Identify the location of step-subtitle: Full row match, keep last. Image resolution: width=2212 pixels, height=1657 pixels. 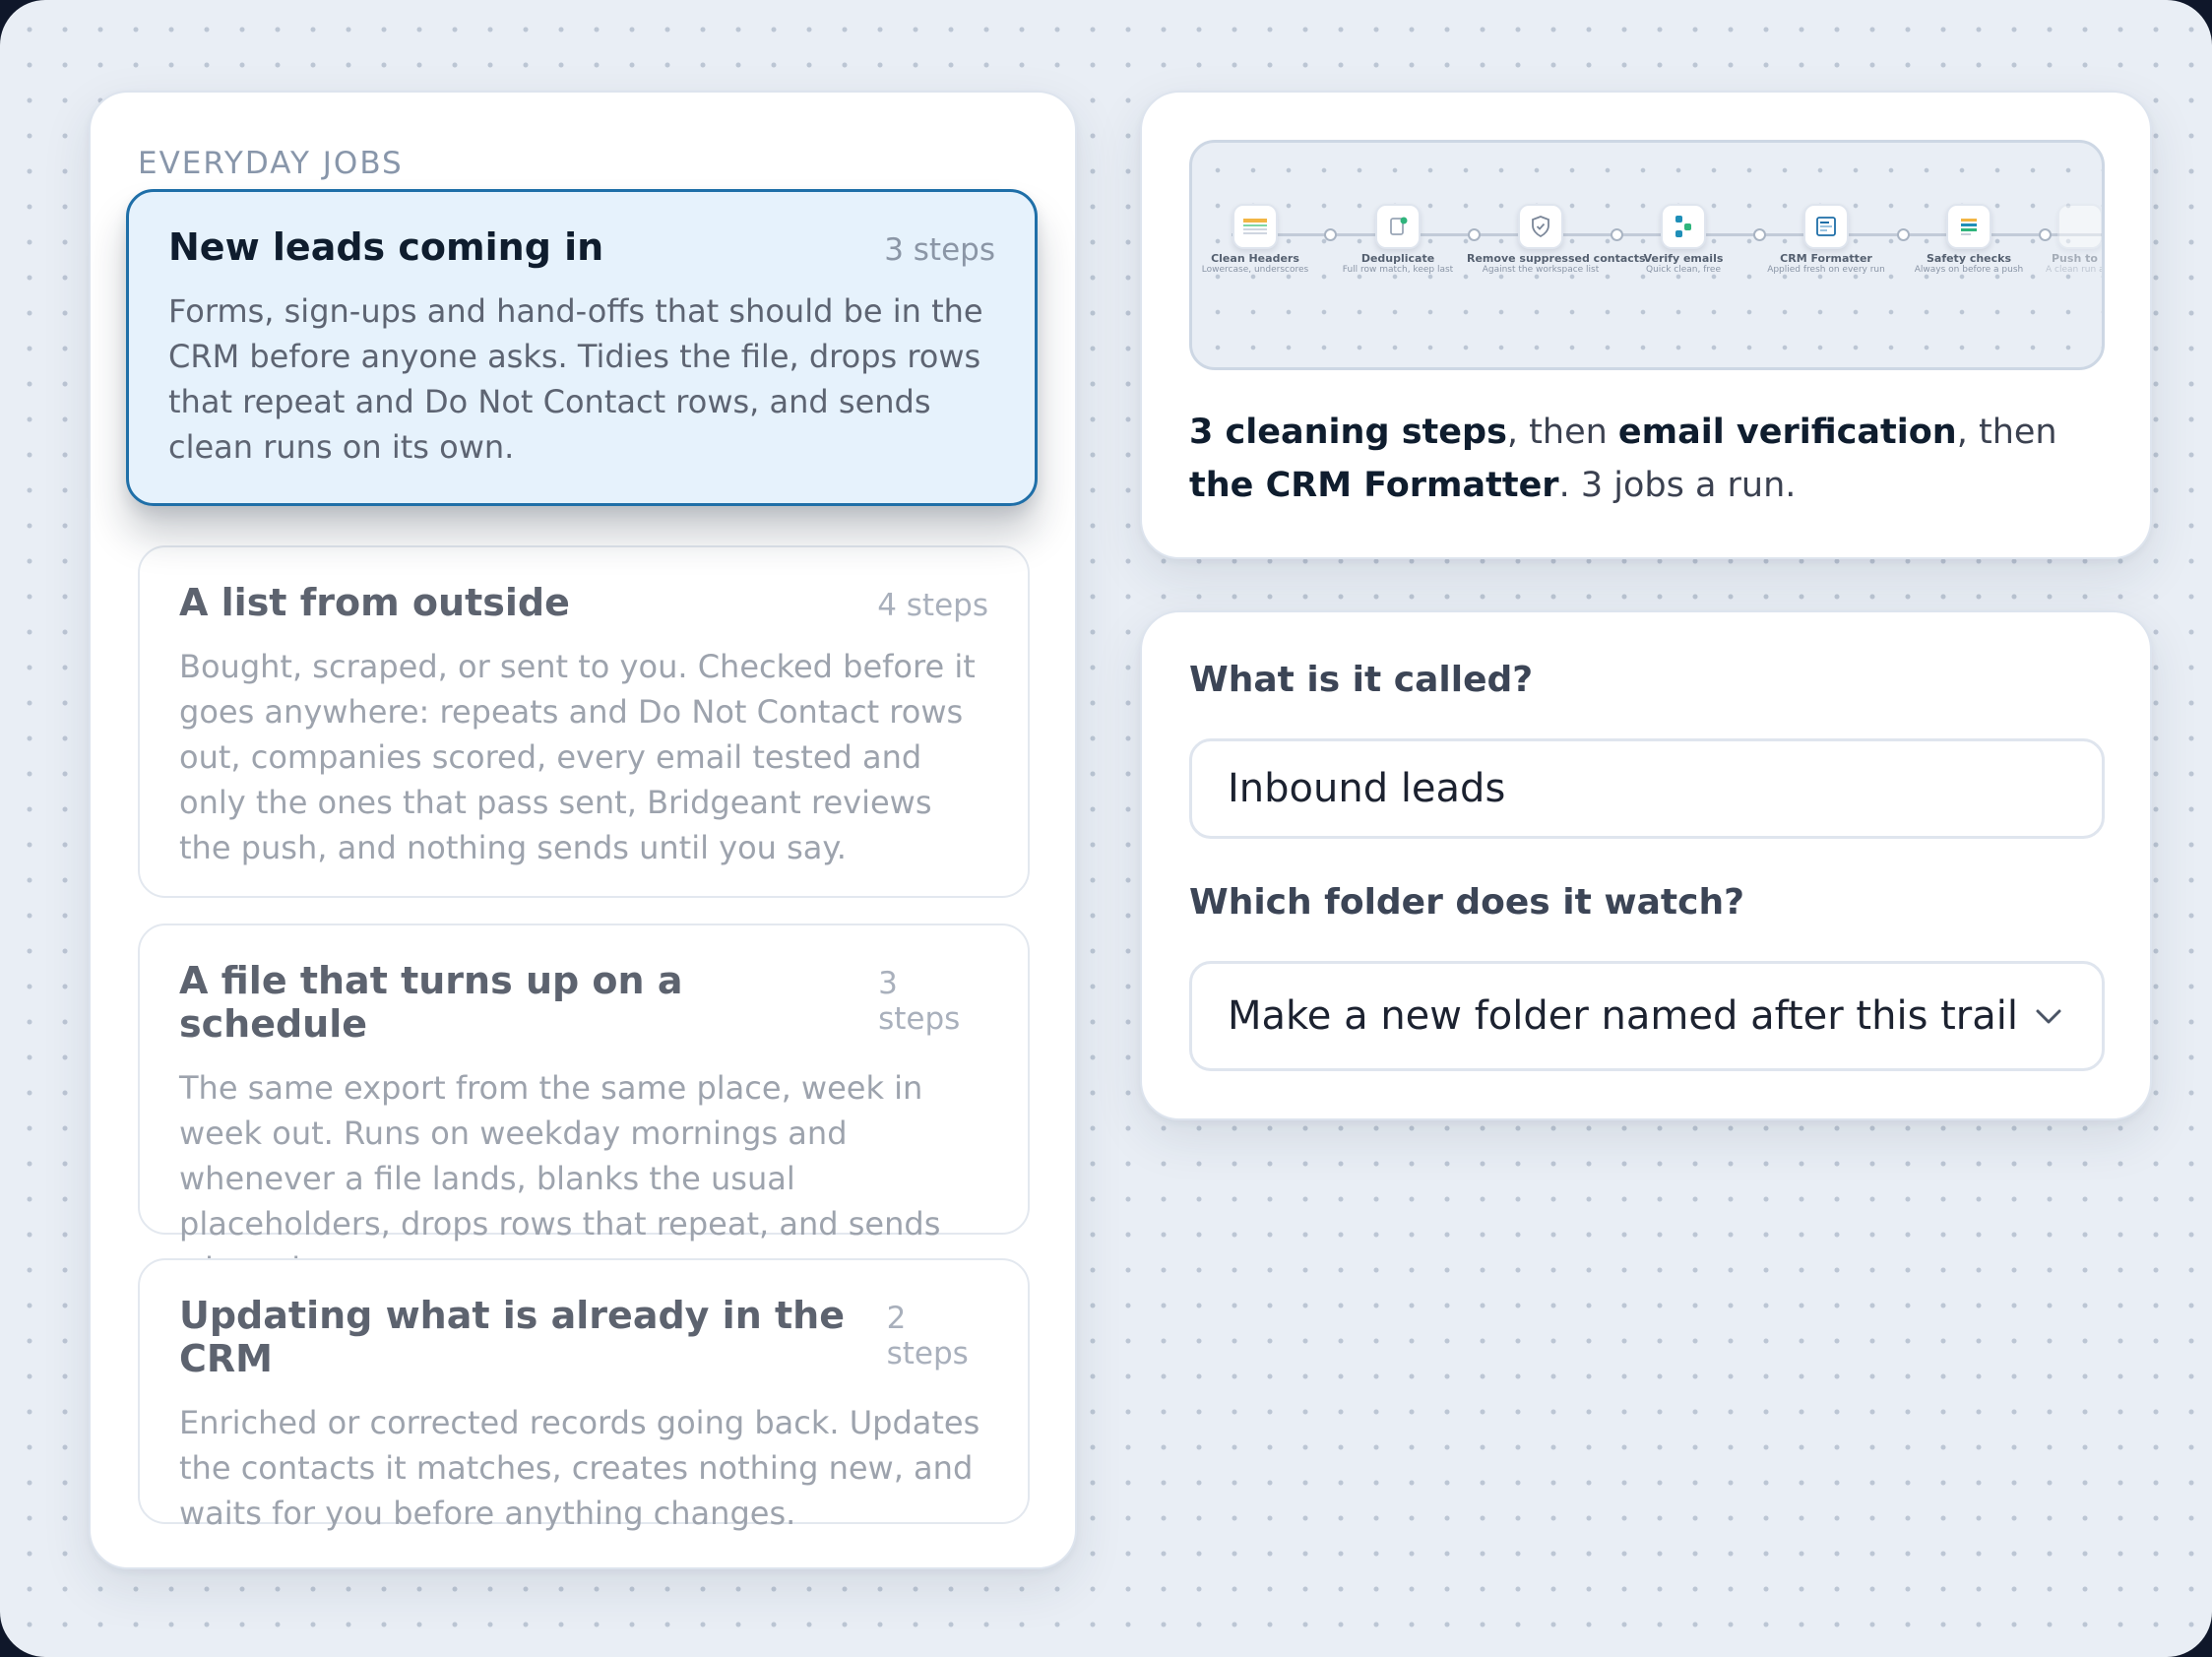
(1398, 270).